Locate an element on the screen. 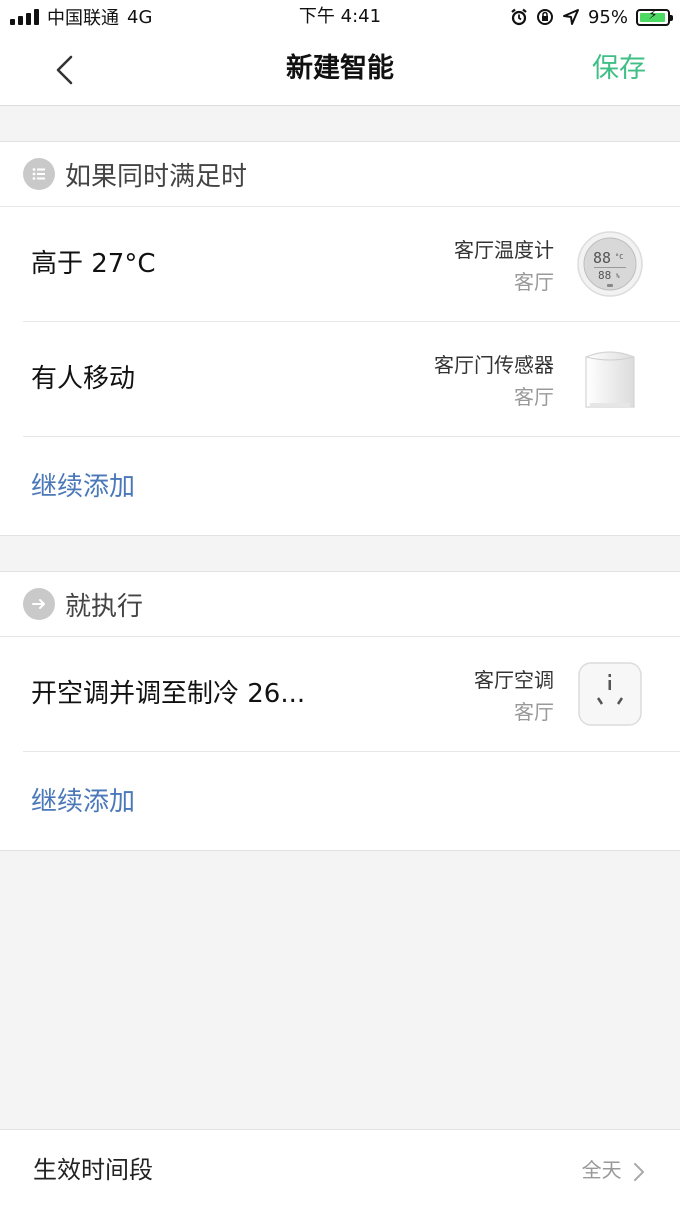 The width and height of the screenshot is (680, 1209). list-icon is located at coordinates (39, 174).